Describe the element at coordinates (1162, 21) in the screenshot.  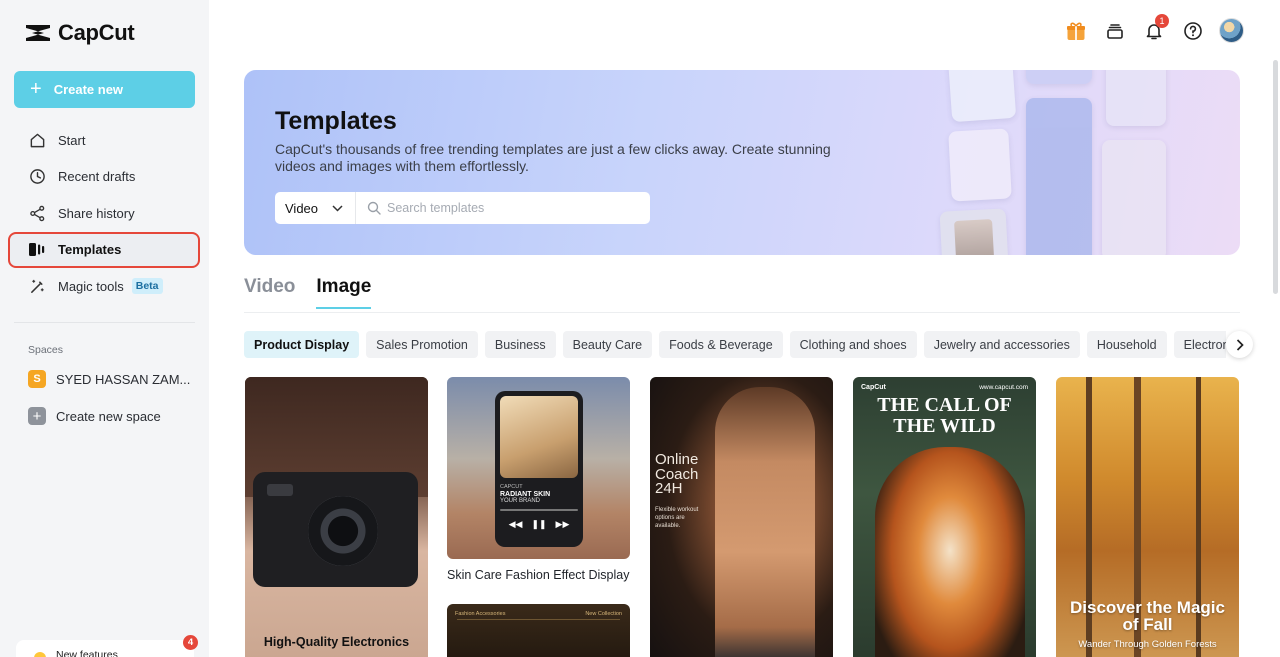
I see `notification-count-badge: 1` at that location.